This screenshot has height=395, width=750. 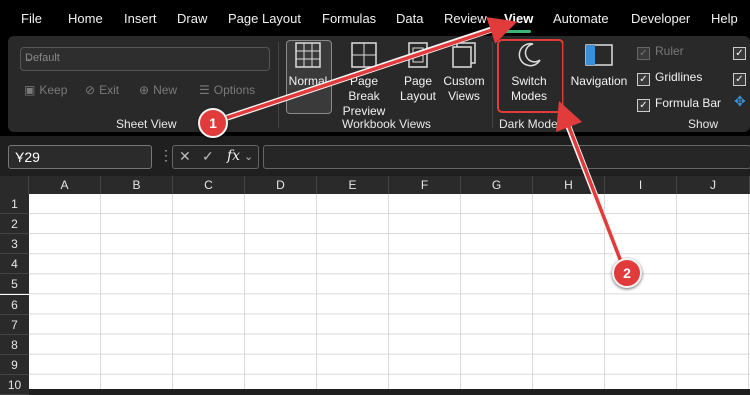 I want to click on sheet-view-group-label: Sheet View, so click(x=146, y=124).